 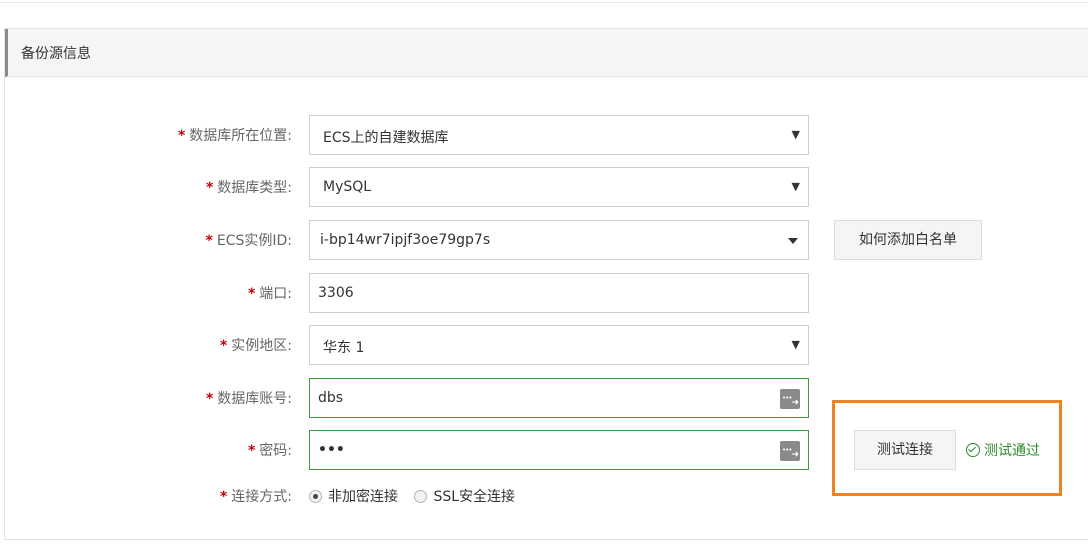 I want to click on radio-button, so click(x=421, y=496).